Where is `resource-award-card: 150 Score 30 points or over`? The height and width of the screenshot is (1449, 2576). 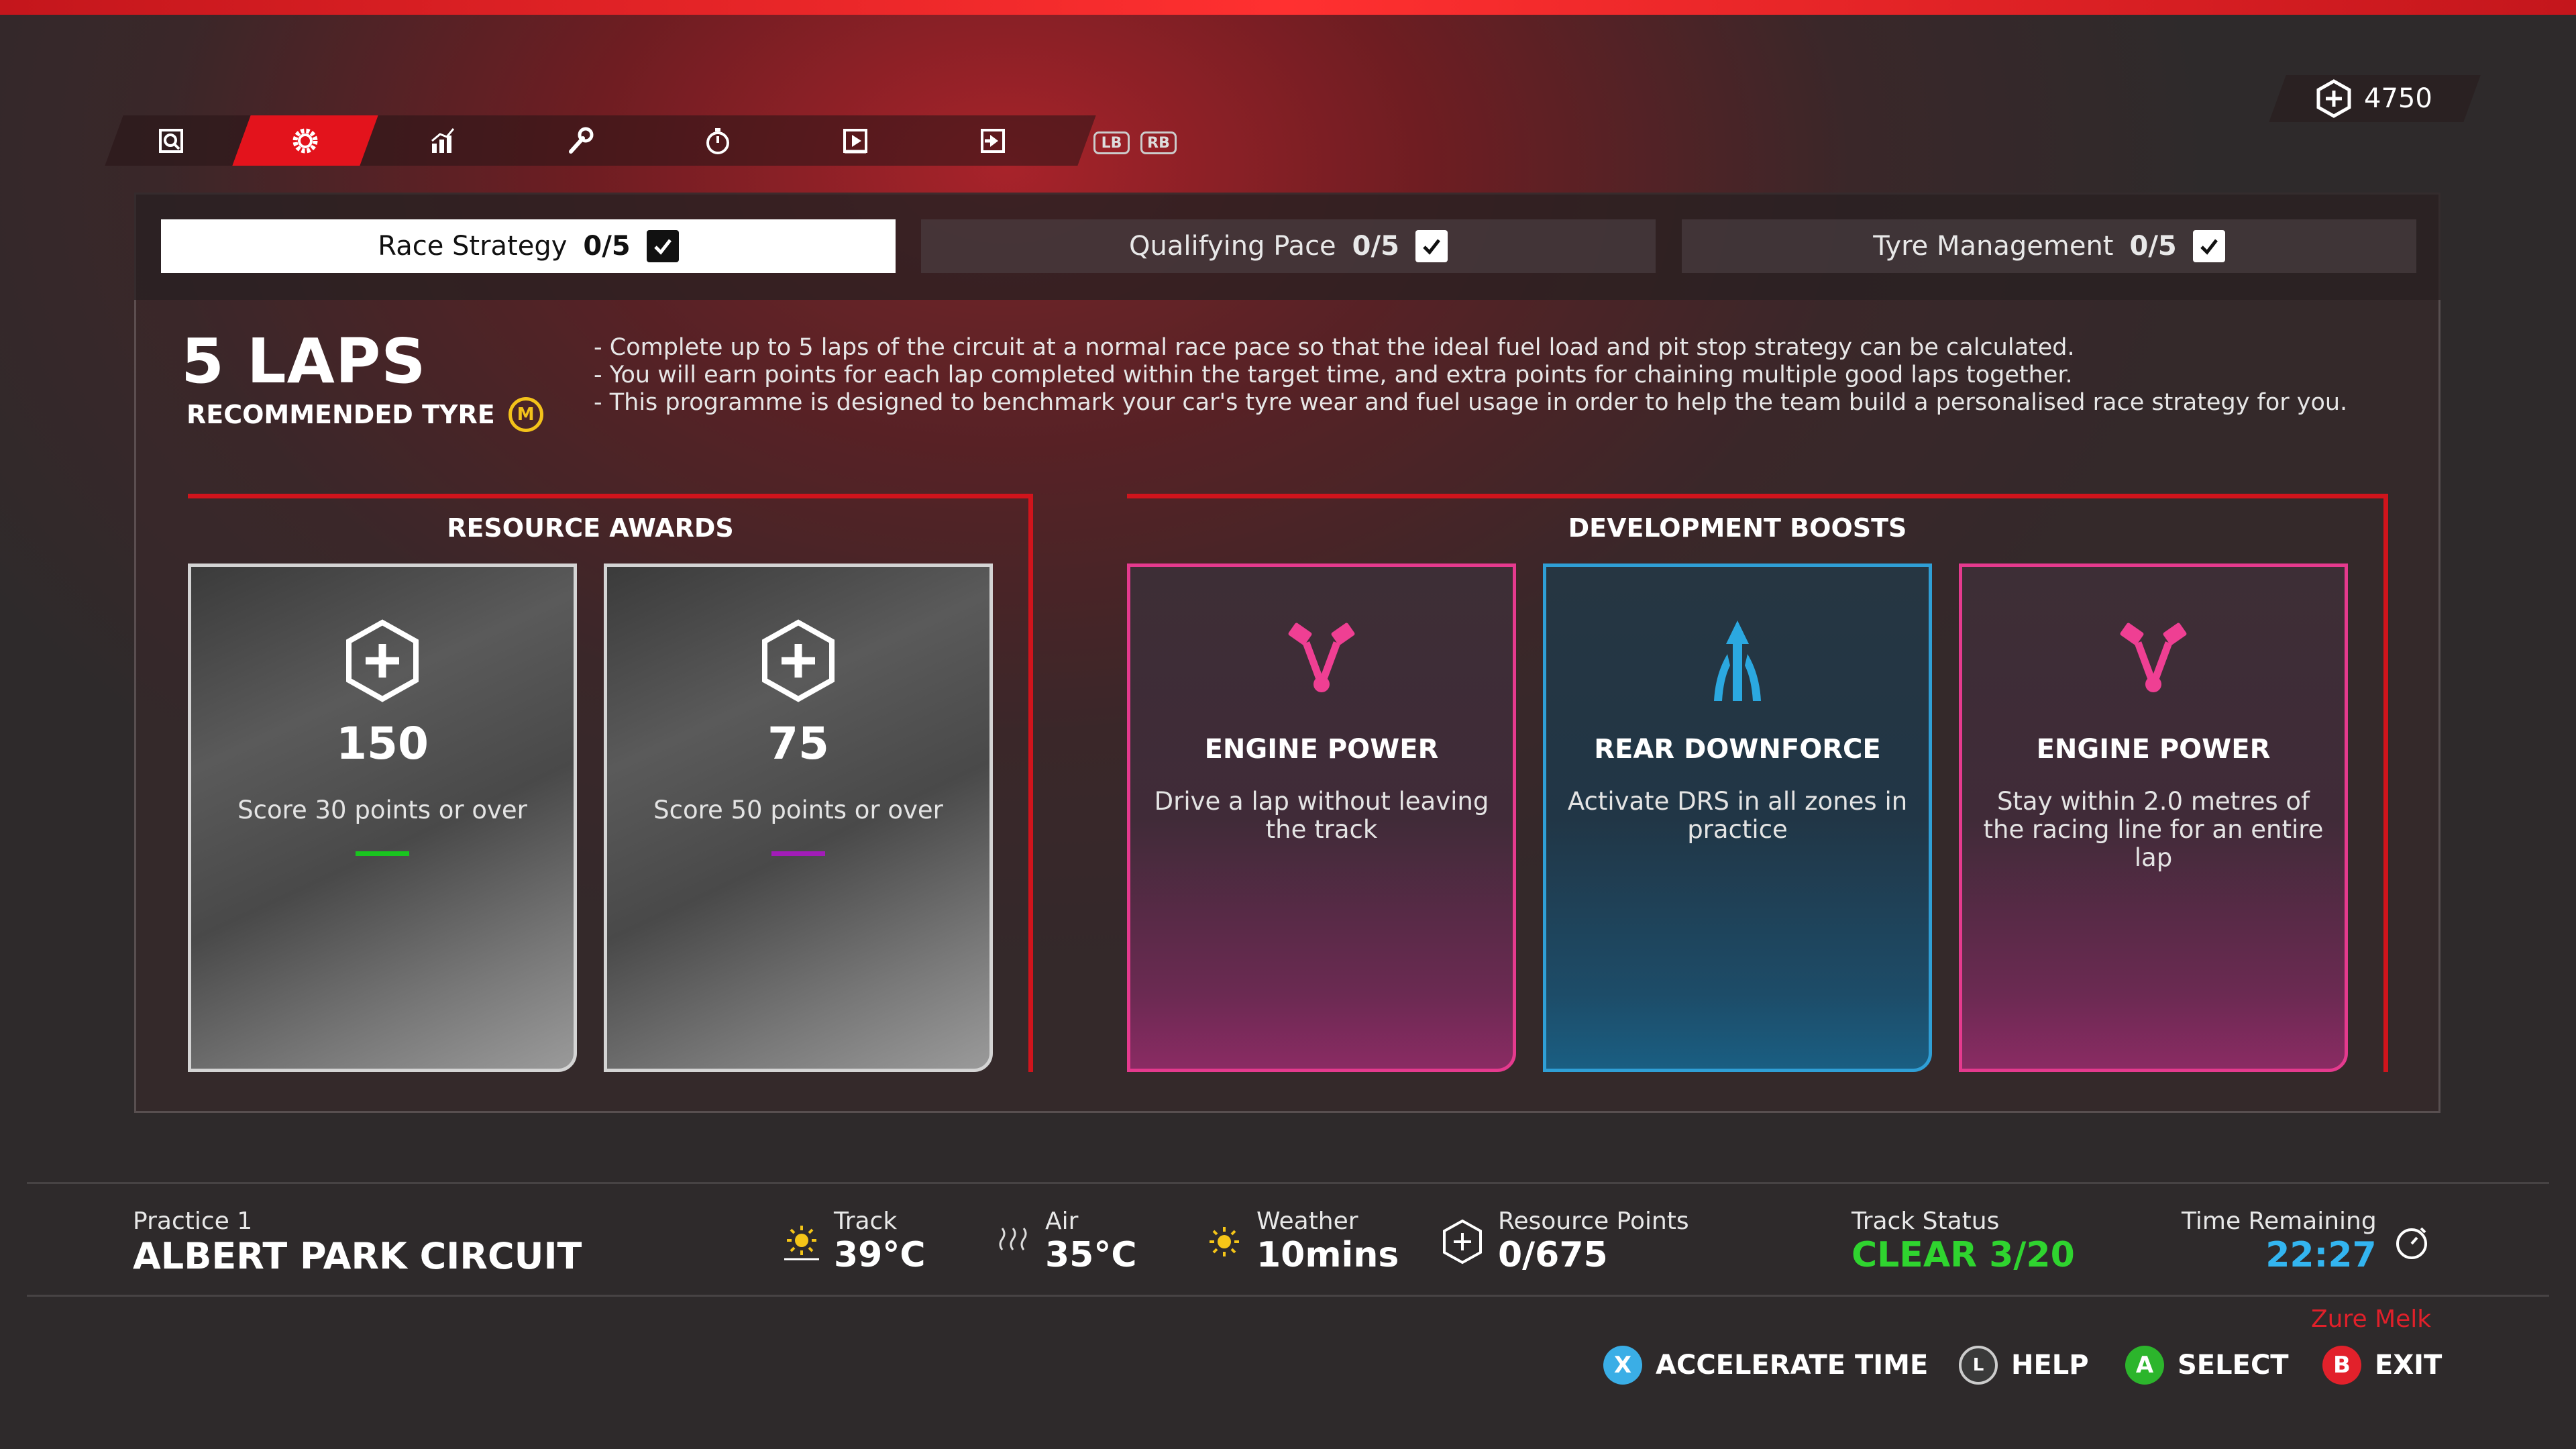
resource-award-card: 150 Score 30 points or over is located at coordinates (382, 818).